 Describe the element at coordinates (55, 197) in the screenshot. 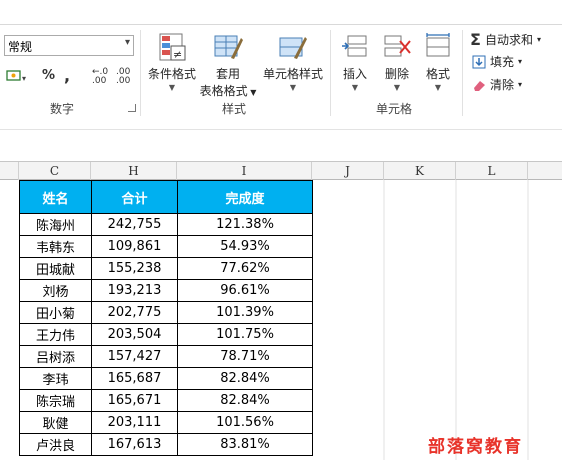

I see `header-cell-name: 姓名` at that location.